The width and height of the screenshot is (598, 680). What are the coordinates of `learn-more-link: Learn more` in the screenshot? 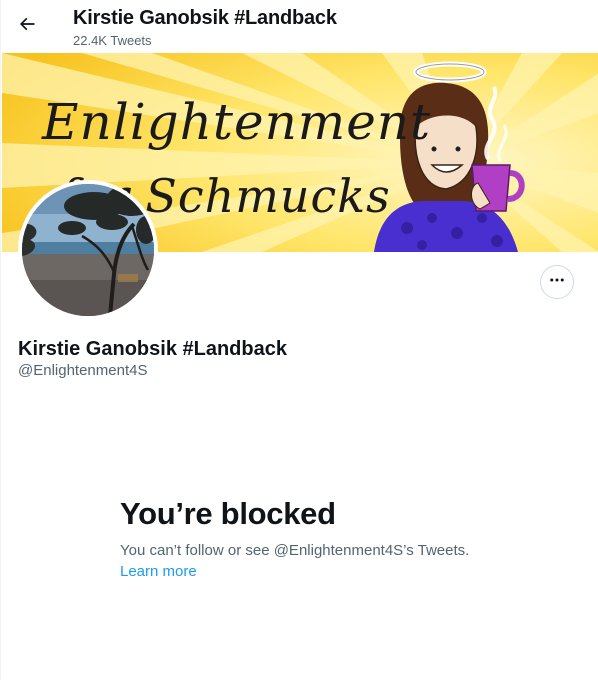 It's located at (158, 571).